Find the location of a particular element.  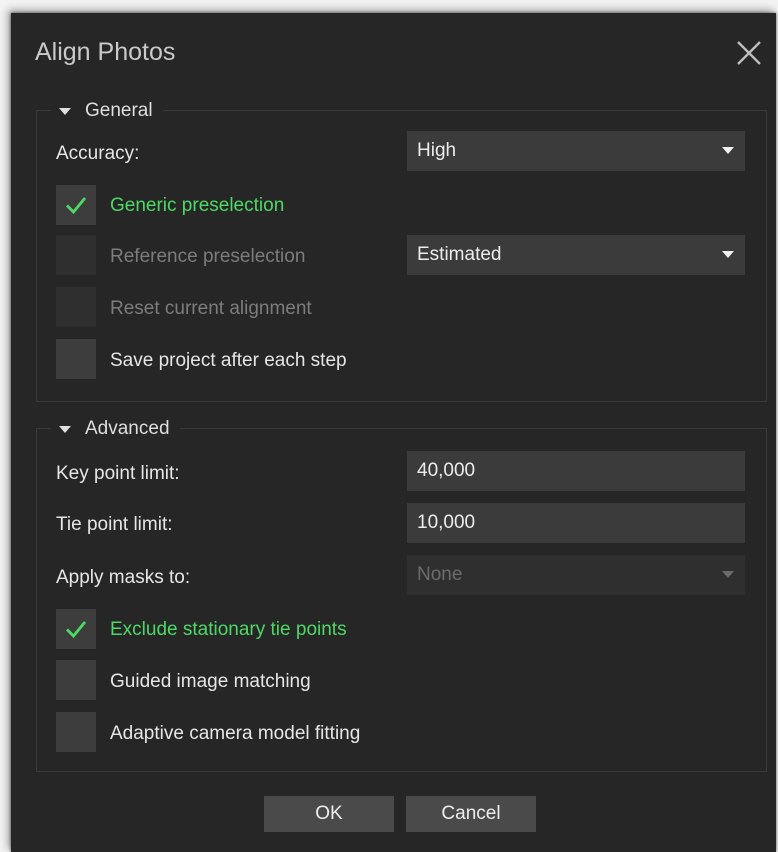

exclude-stationary-label: Exclude stationary tie points is located at coordinates (228, 629).